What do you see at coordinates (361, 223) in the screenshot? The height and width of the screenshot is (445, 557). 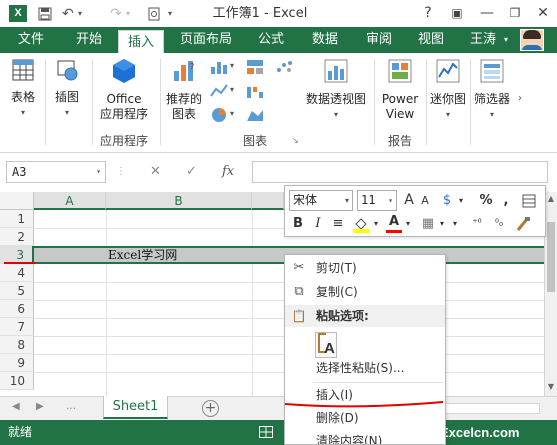 I see `fill-color-icon` at bounding box center [361, 223].